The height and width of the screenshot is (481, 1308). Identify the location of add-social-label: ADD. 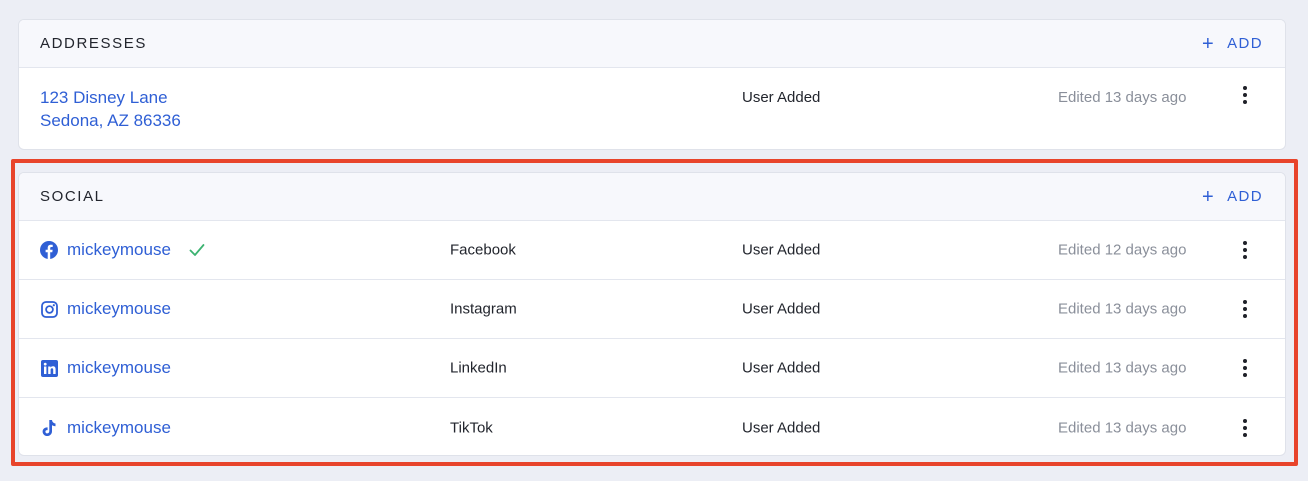
(1245, 196).